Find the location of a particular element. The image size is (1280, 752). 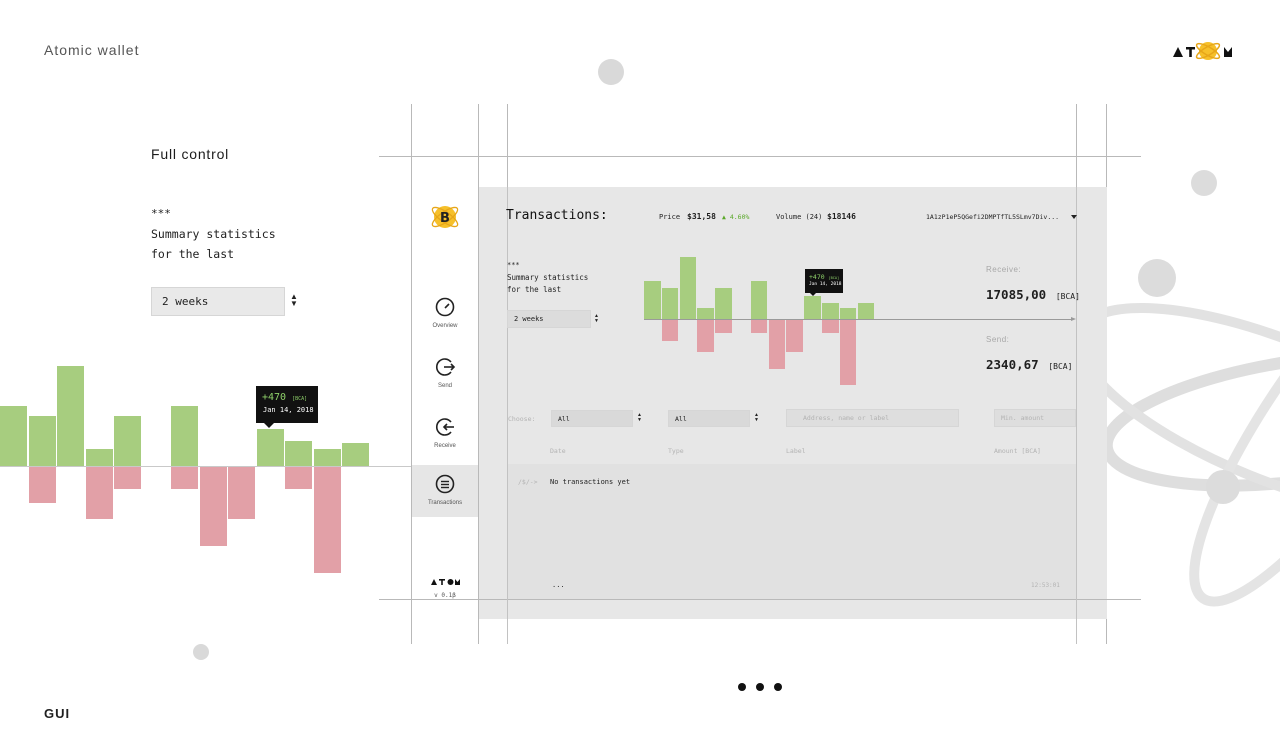

atom-orbits-decoration is located at coordinates (1192, 410).